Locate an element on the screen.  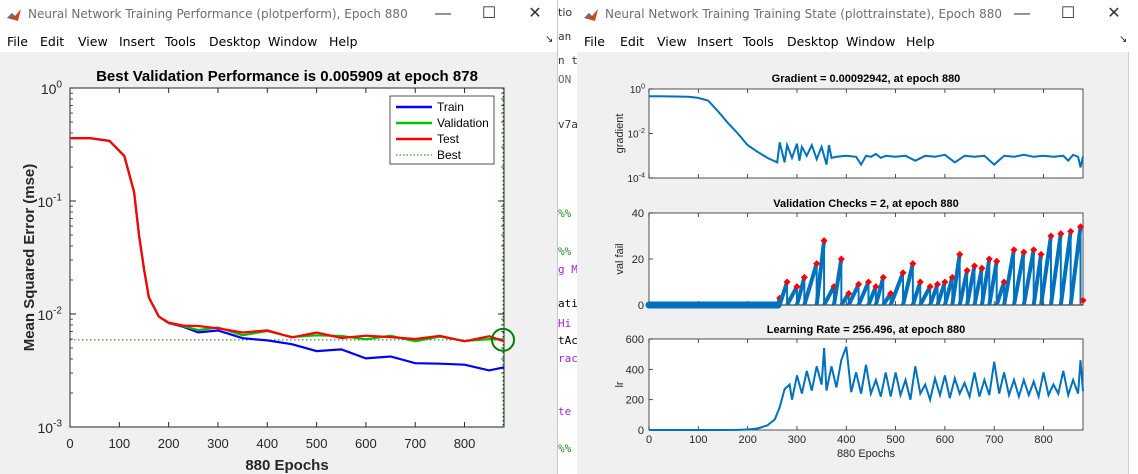
y-axis-label: Mean Squared Error (mse) is located at coordinates (29, 258).